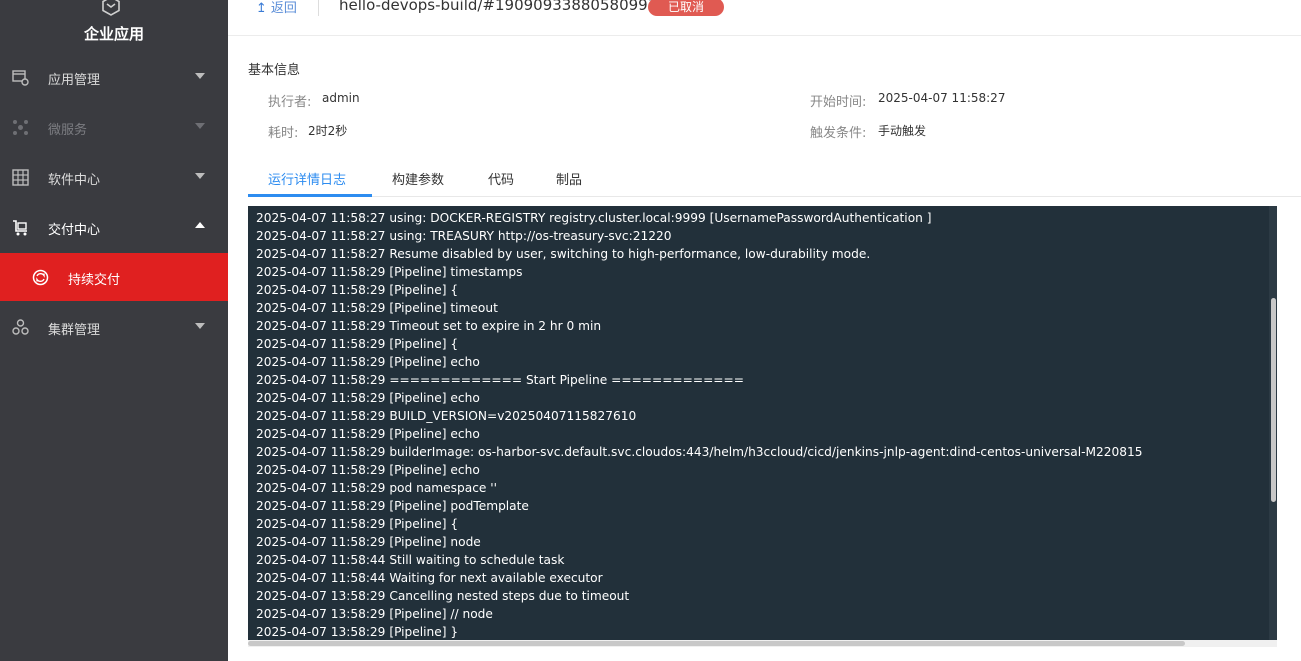 The image size is (1301, 661). What do you see at coordinates (310, 195) in the screenshot?
I see `active-tab-indicator` at bounding box center [310, 195].